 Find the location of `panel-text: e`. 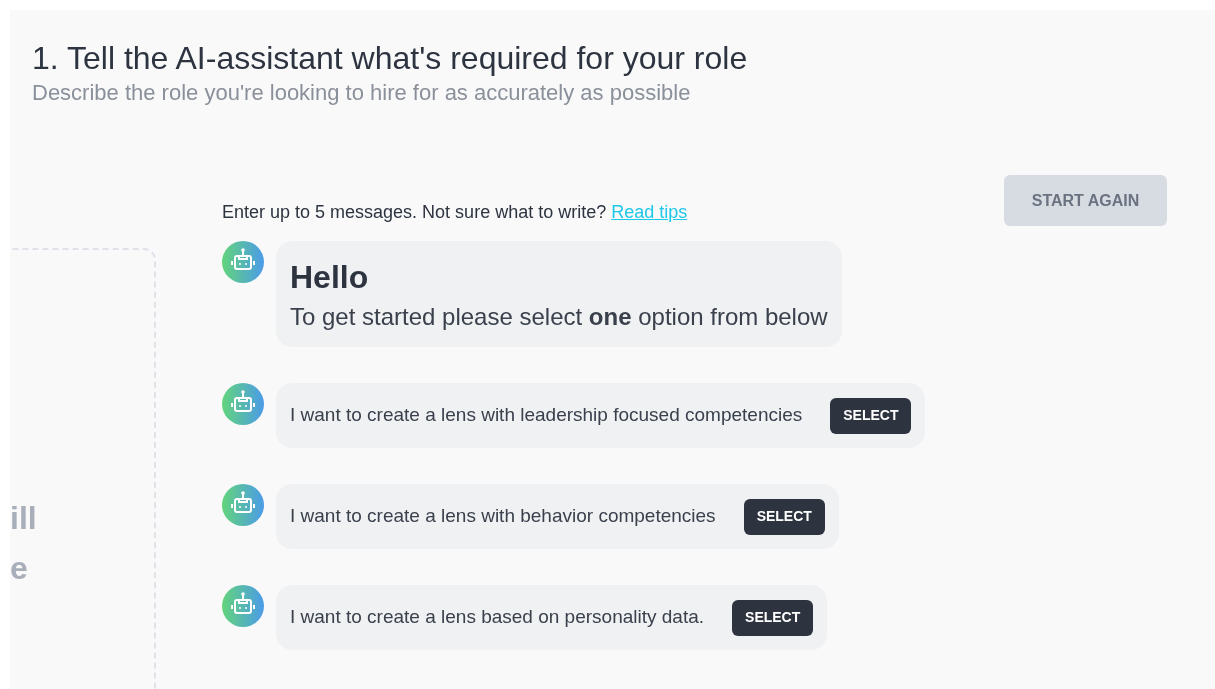

panel-text: e is located at coordinates (19, 568).